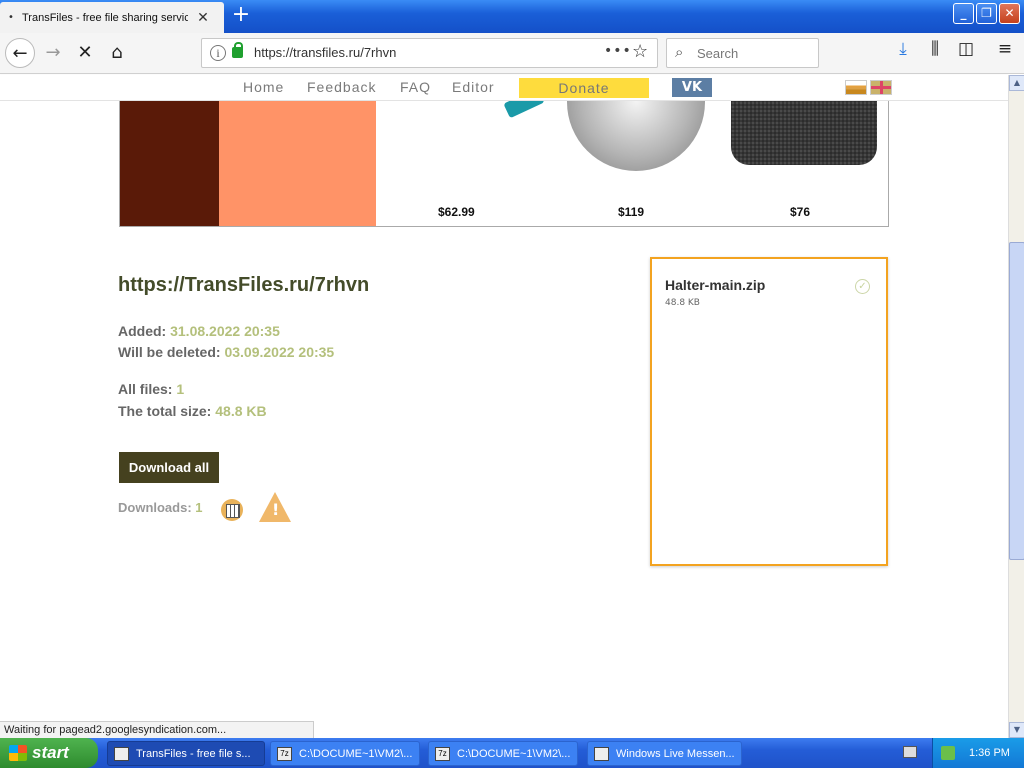  Describe the element at coordinates (504, 88) in the screenshot. I see `site-nav: Home Feedback FAQ Editor Donate VK` at that location.